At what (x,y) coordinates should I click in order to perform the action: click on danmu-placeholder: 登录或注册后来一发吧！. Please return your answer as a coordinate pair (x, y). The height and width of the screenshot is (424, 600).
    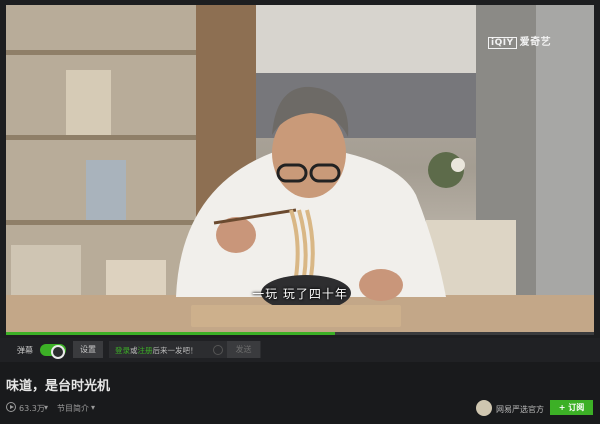
    Looking at the image, I should click on (156, 350).